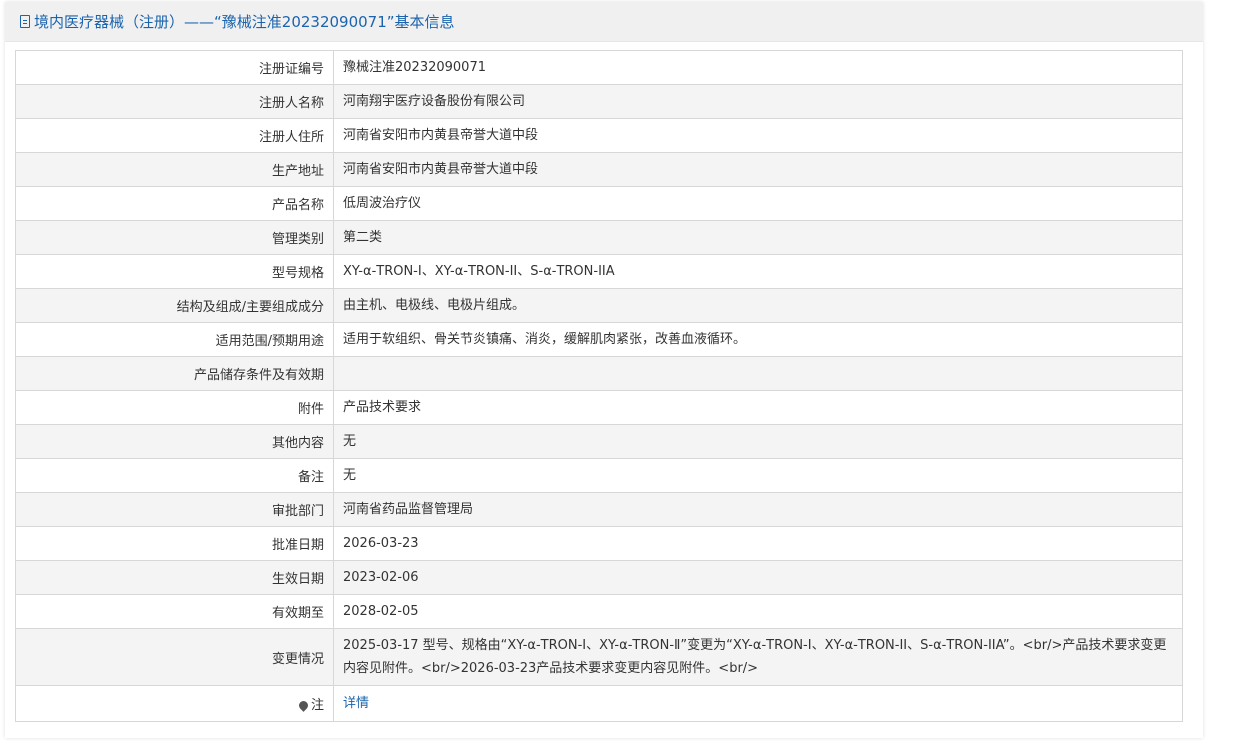 The image size is (1256, 751). What do you see at coordinates (174, 203) in the screenshot?
I see `row-label: 产品名称` at bounding box center [174, 203].